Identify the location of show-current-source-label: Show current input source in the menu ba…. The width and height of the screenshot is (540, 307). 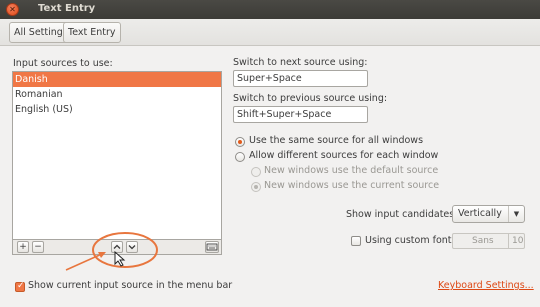
(130, 285).